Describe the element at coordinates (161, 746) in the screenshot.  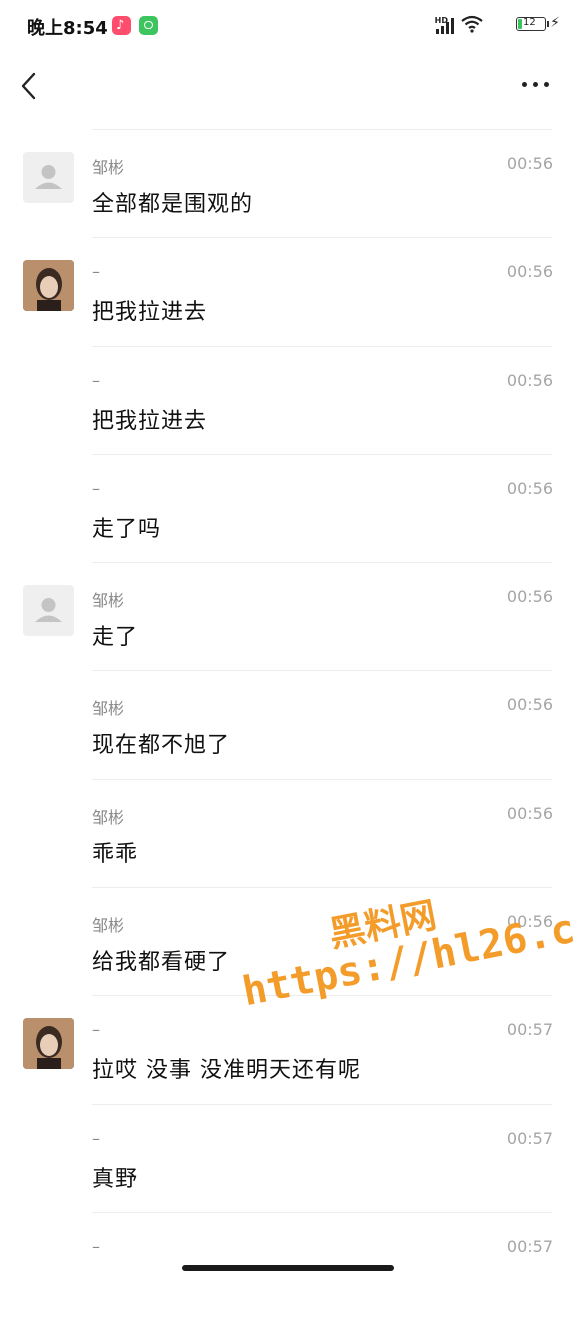
I see `message-text: 现在都不旭了` at that location.